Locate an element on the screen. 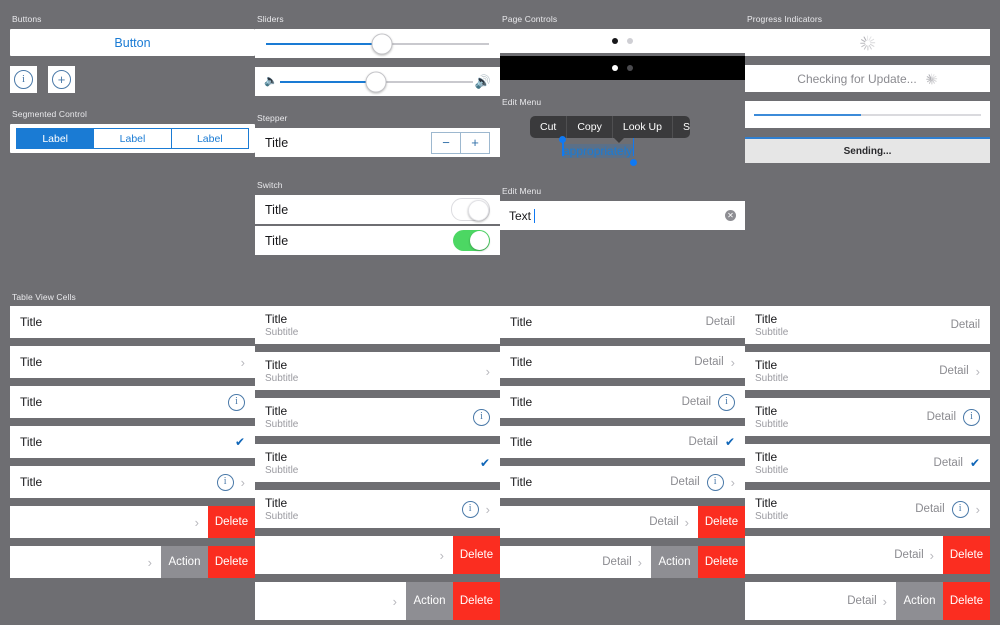  table-row: Title Subtitle Detail › is located at coordinates (867, 371).